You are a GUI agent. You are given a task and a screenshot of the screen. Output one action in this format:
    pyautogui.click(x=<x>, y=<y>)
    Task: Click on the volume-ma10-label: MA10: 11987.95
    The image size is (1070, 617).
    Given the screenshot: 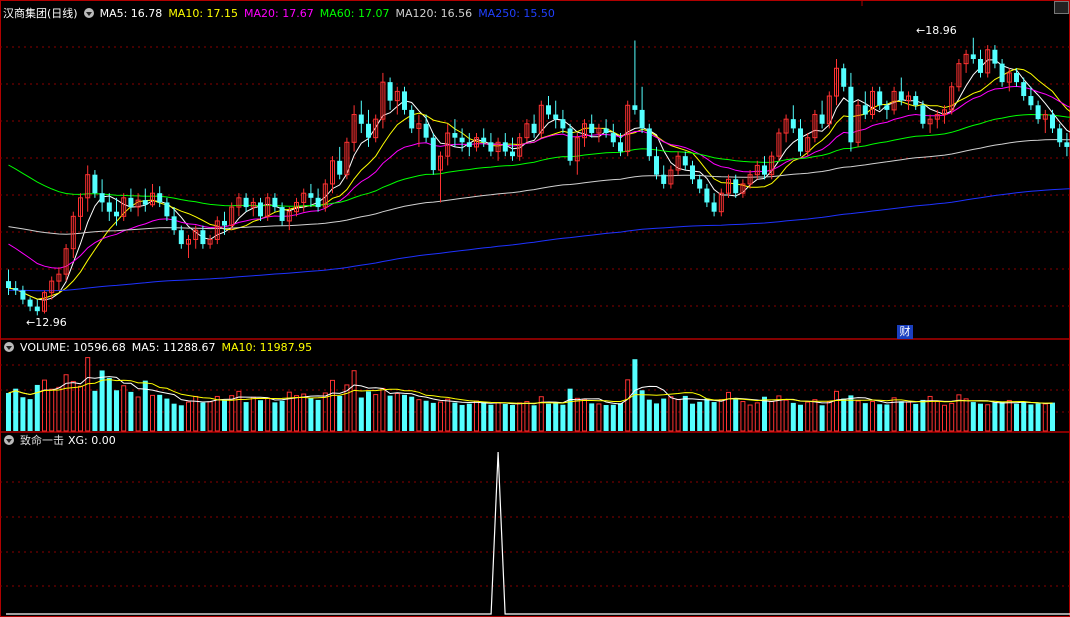 What is the action you would take?
    pyautogui.click(x=267, y=347)
    